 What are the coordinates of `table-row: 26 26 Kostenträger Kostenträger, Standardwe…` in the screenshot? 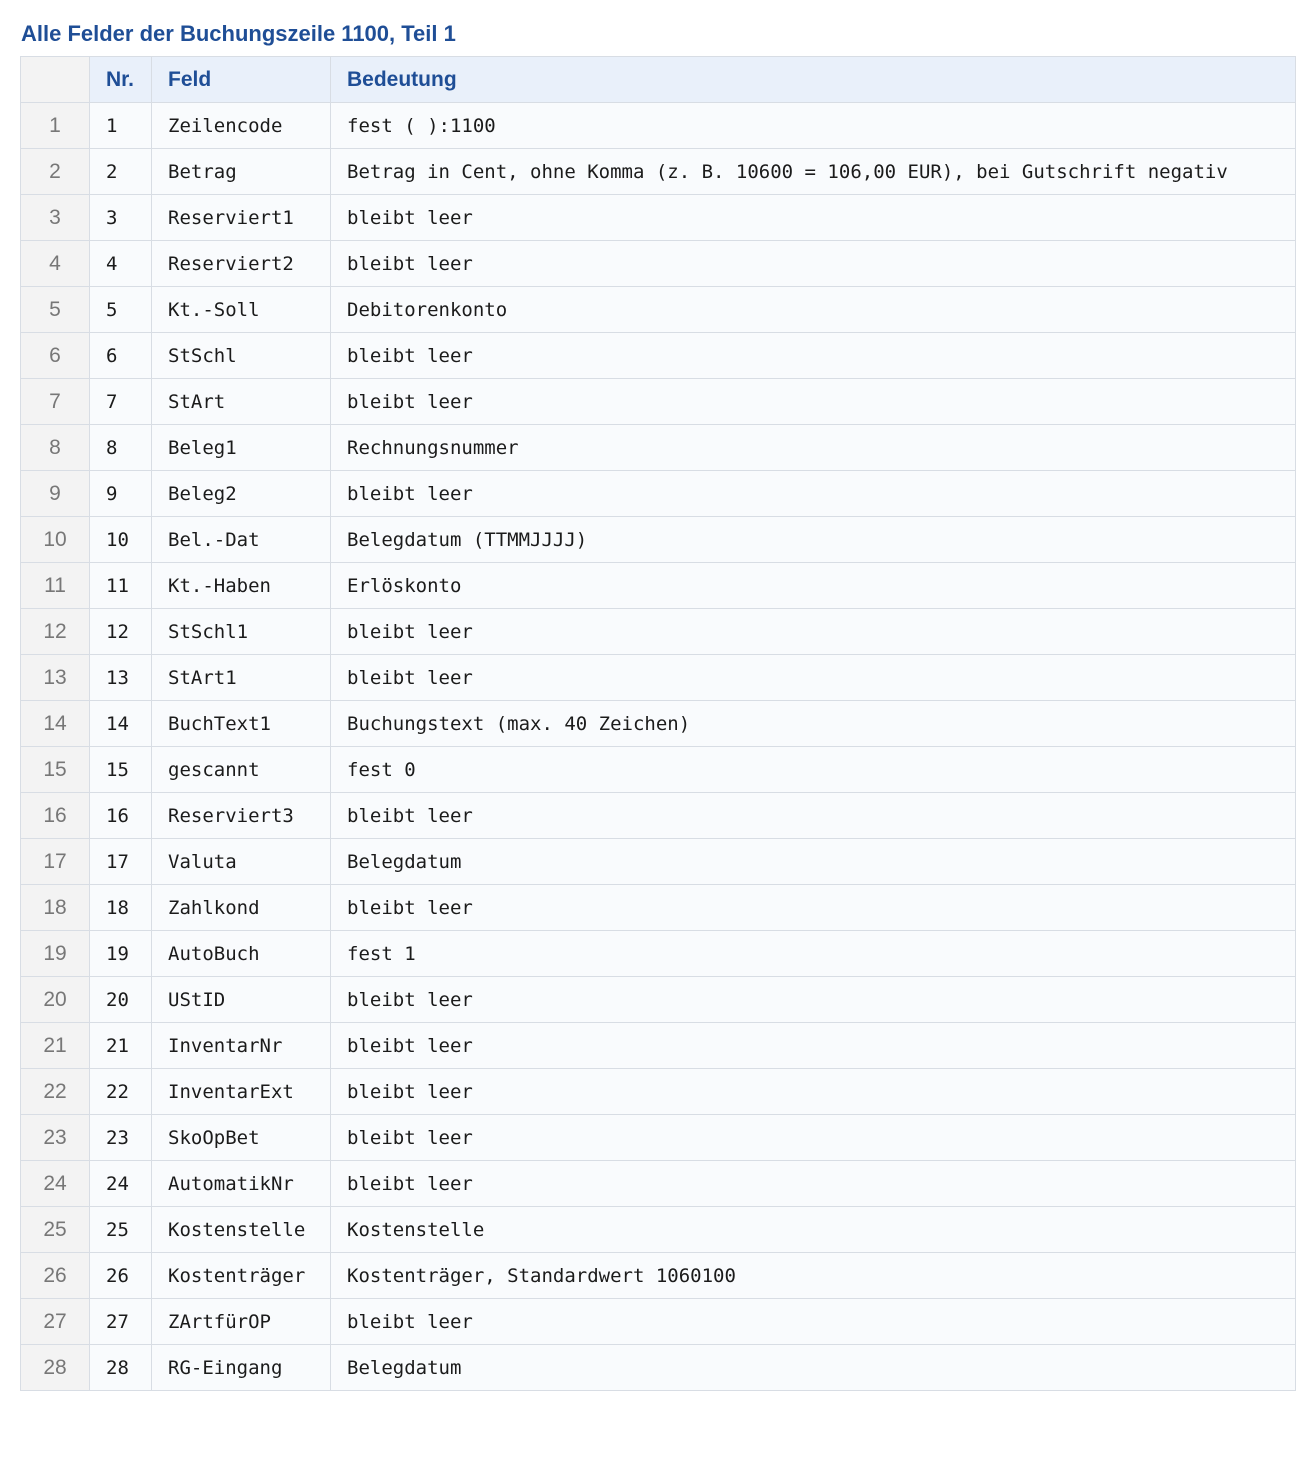 It's located at (658, 1275).